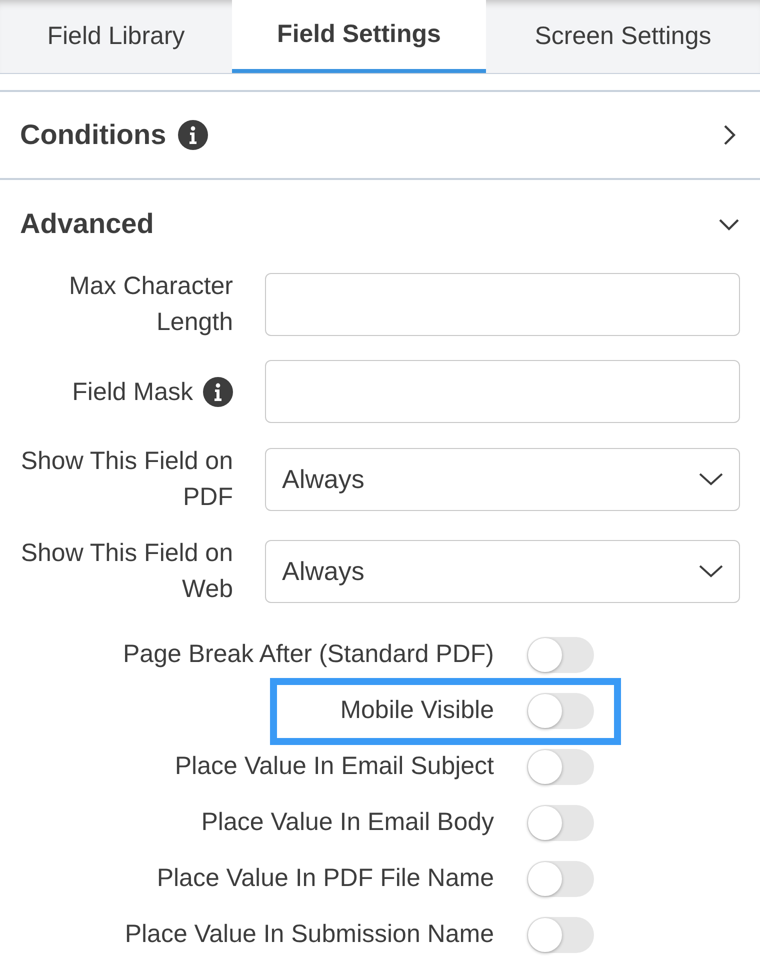 The image size is (760, 970). I want to click on field-label: Field Mask, so click(132, 392).